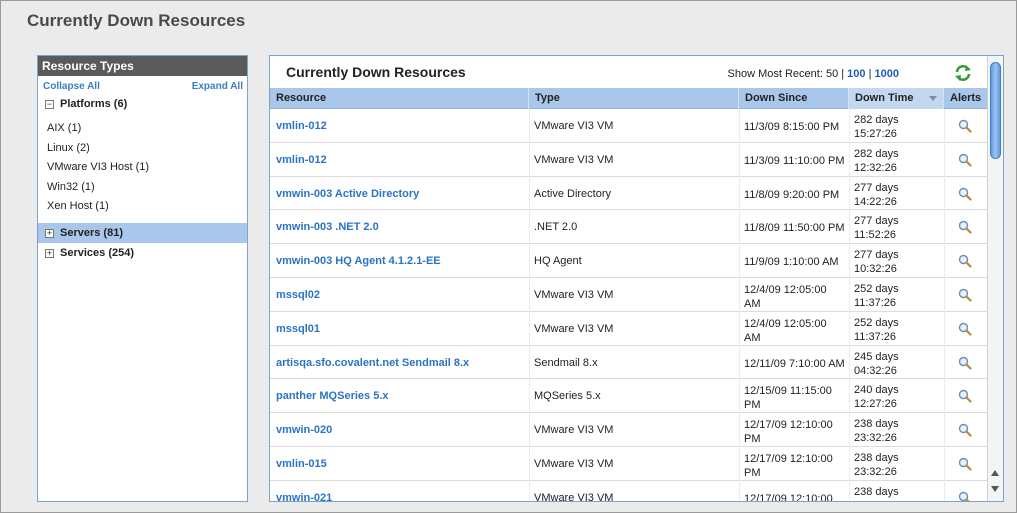 This screenshot has width=1017, height=513. Describe the element at coordinates (304, 496) in the screenshot. I see `resource-link: vmwin-021` at that location.